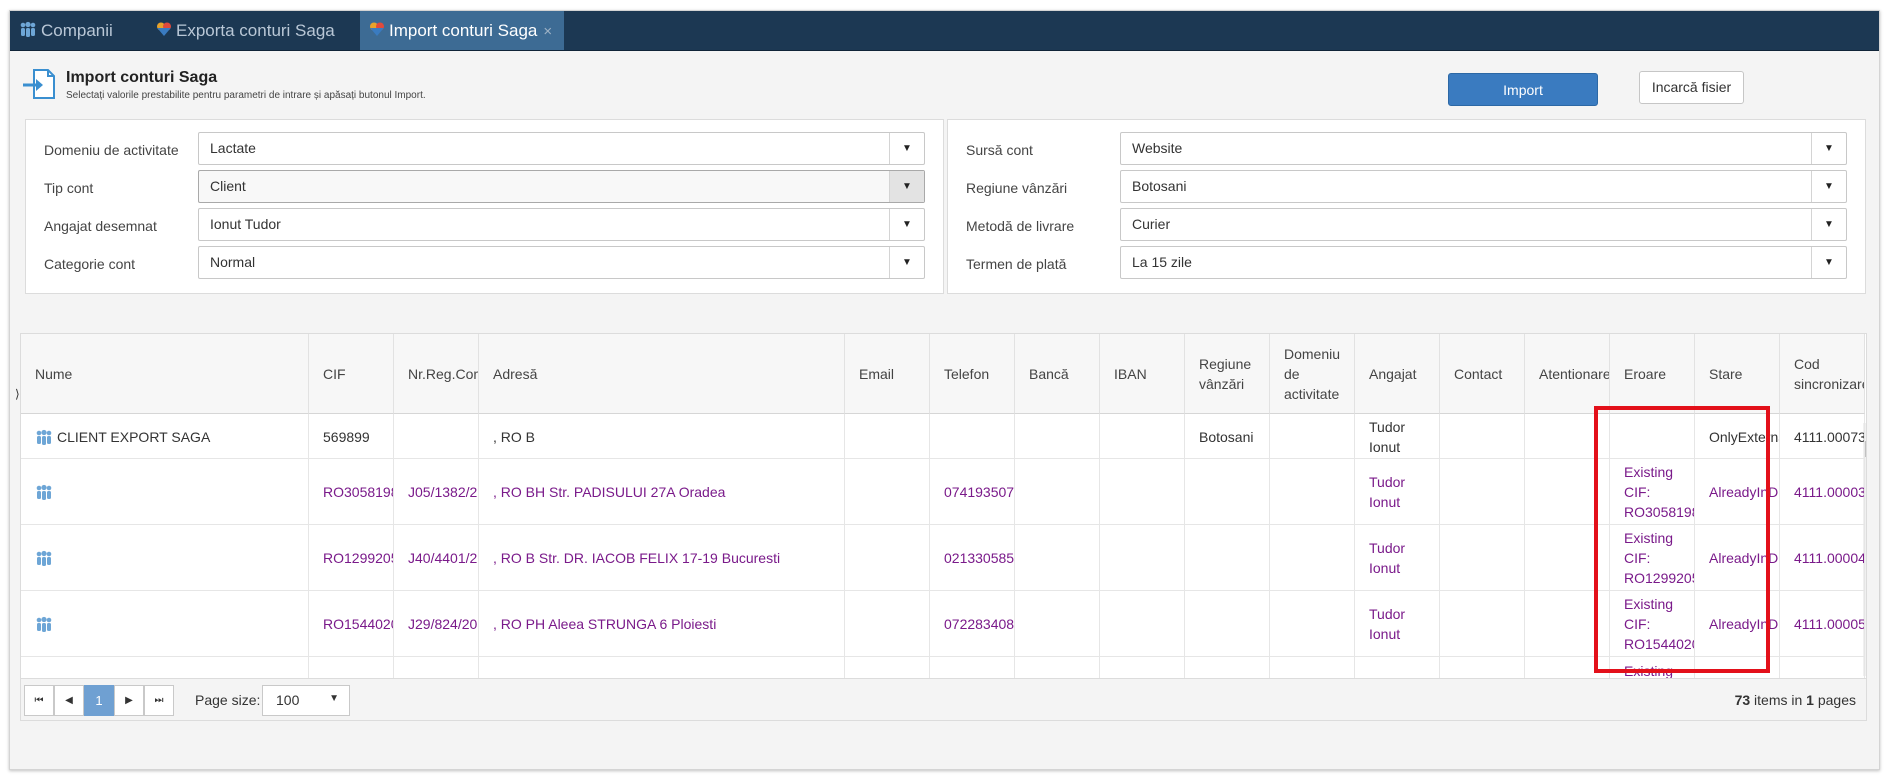 The height and width of the screenshot is (777, 1886). Describe the element at coordinates (1822, 667) in the screenshot. I see `cell-cod` at that location.